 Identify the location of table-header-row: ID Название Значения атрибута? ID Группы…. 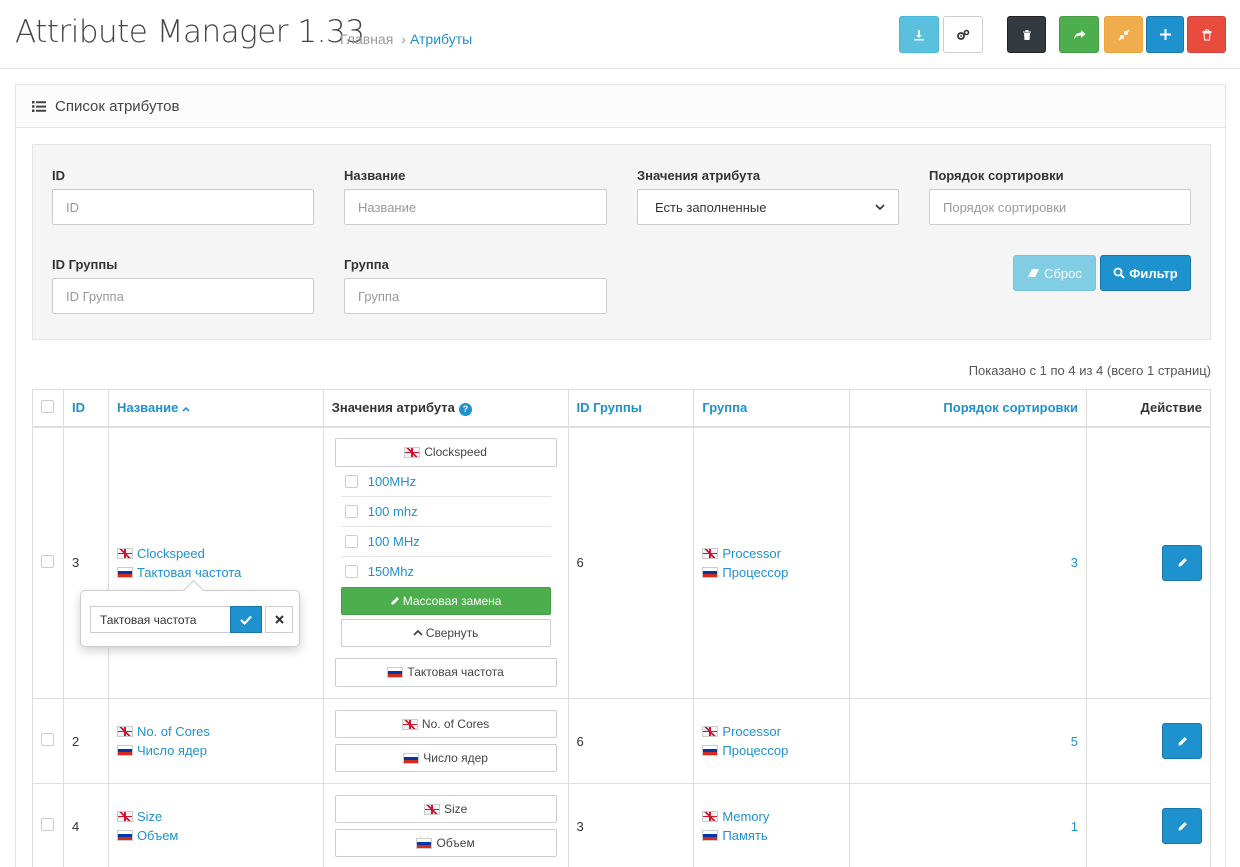
(621, 408).